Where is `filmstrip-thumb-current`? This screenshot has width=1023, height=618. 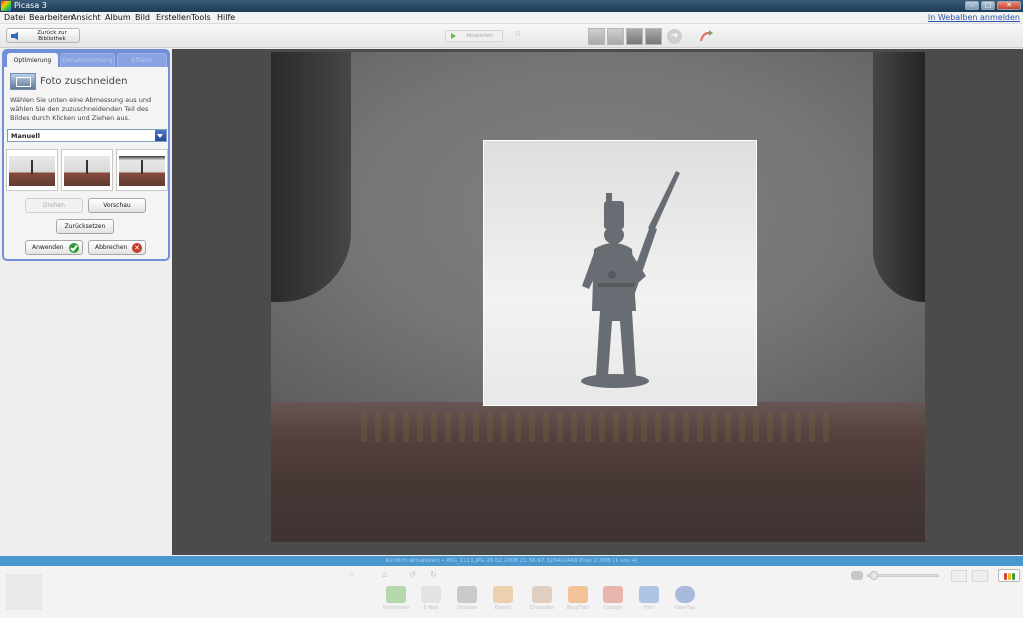 filmstrip-thumb-current is located at coordinates (634, 36).